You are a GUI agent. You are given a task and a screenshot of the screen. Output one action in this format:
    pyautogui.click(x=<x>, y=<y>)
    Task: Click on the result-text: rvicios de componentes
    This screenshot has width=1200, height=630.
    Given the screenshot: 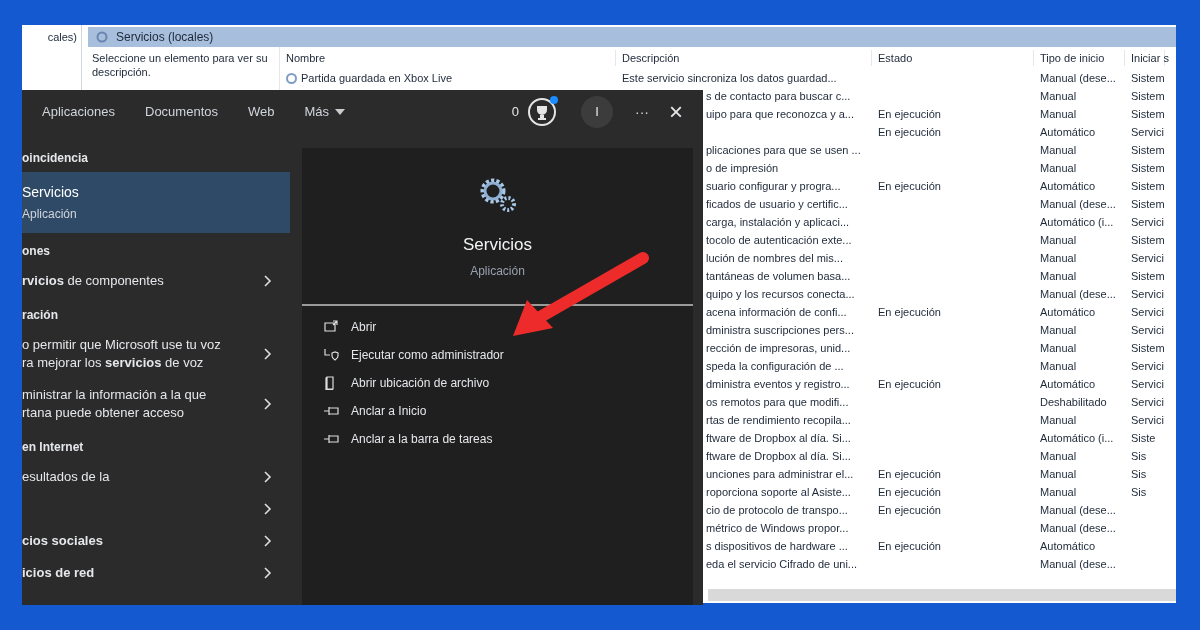 What is the action you would take?
    pyautogui.click(x=93, y=281)
    